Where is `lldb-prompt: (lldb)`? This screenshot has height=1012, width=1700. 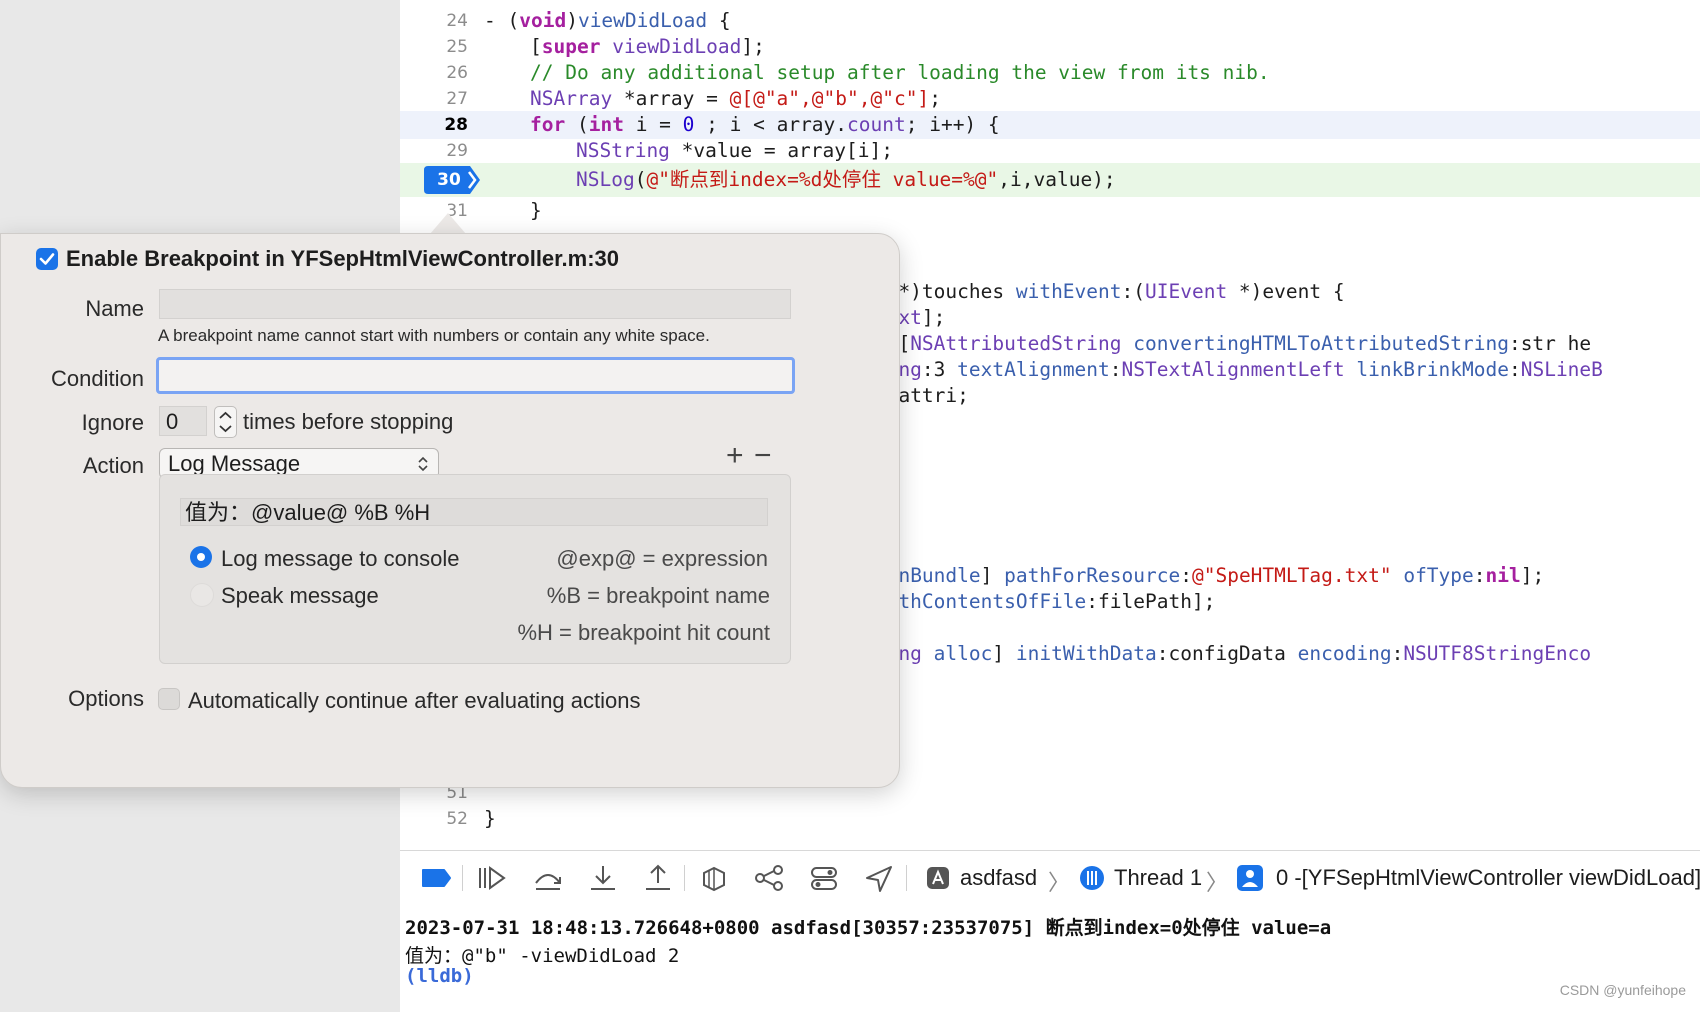 lldb-prompt: (lldb) is located at coordinates (439, 976).